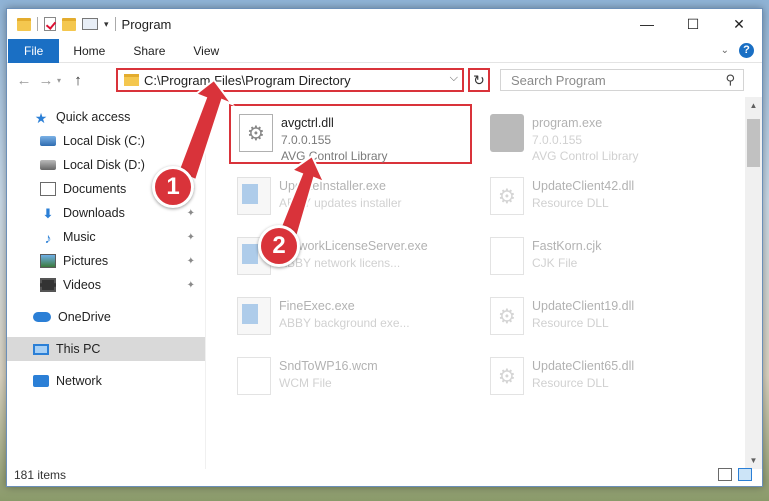 Image resolution: width=769 pixels, height=501 pixels. Describe the element at coordinates (251, 160) in the screenshot. I see `annotation-arrows` at that location.